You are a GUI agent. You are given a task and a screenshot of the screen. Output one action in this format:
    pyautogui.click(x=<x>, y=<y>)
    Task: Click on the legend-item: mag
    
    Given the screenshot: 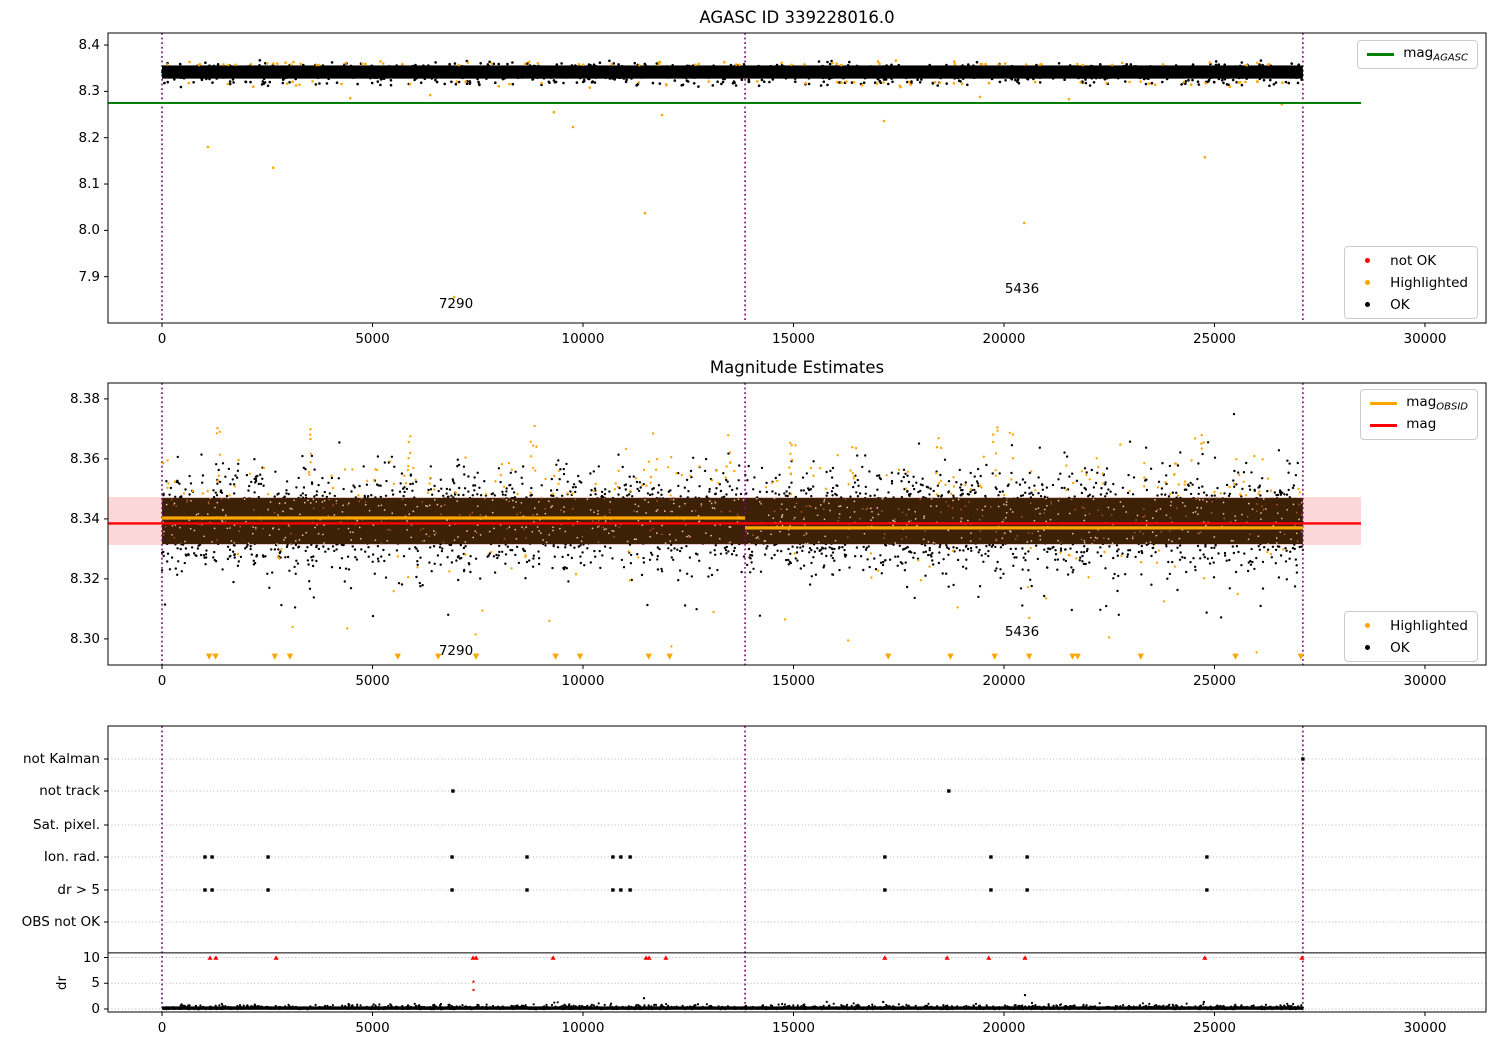 What is the action you would take?
    pyautogui.click(x=1419, y=425)
    